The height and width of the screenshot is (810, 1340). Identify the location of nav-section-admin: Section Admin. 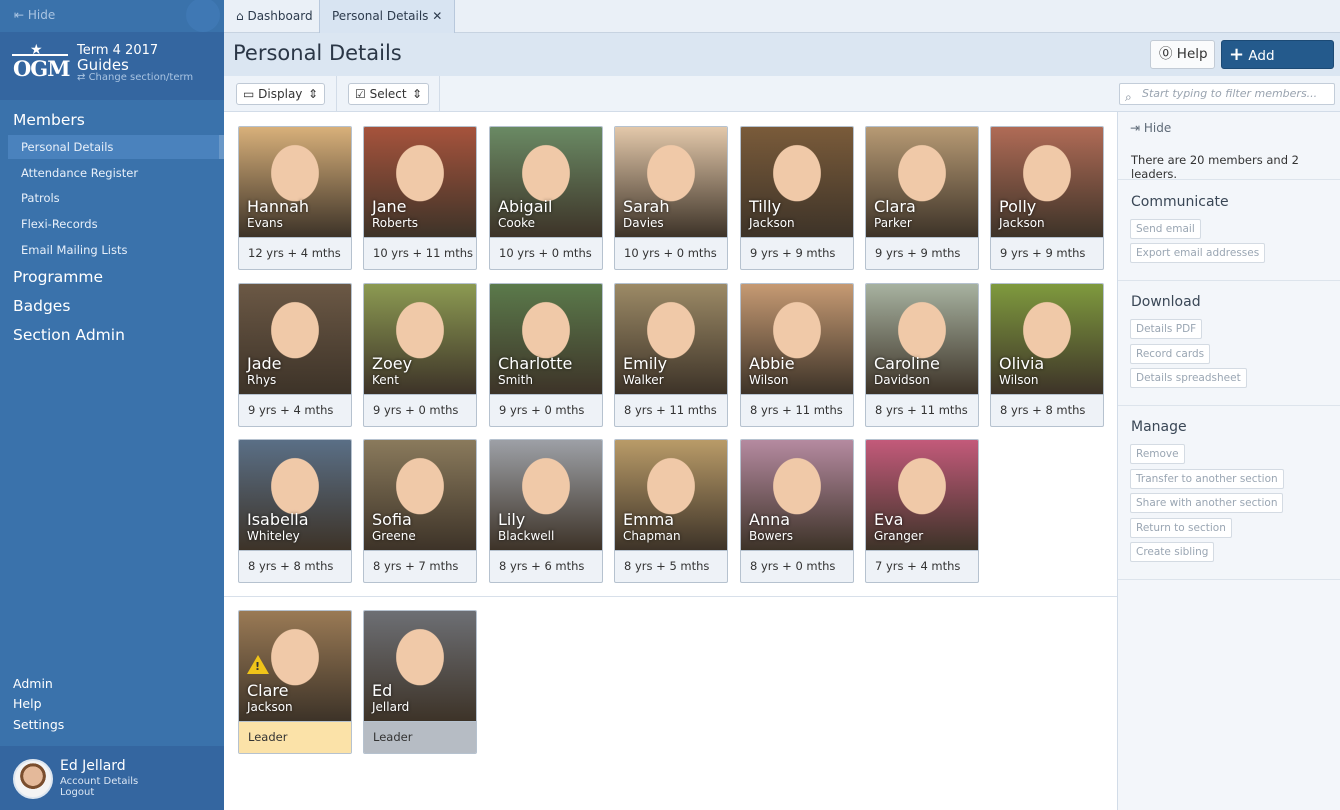
(69, 335).